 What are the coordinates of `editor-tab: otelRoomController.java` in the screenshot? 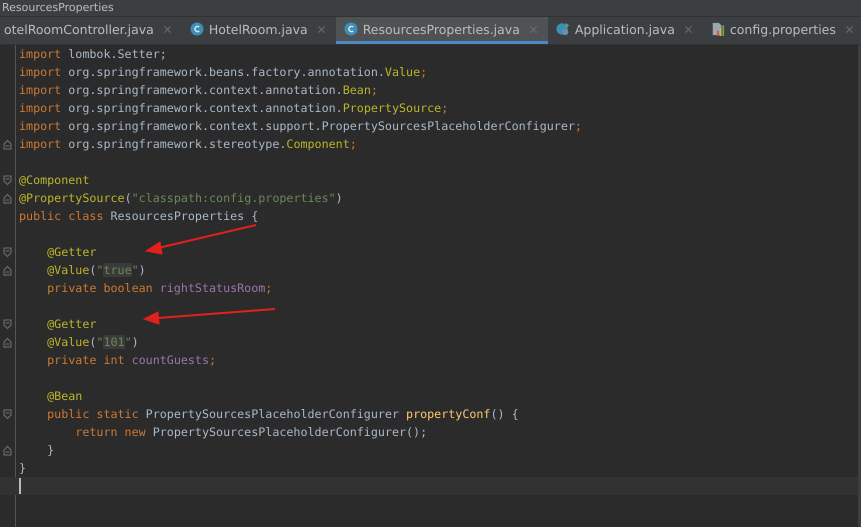 It's located at (91, 30).